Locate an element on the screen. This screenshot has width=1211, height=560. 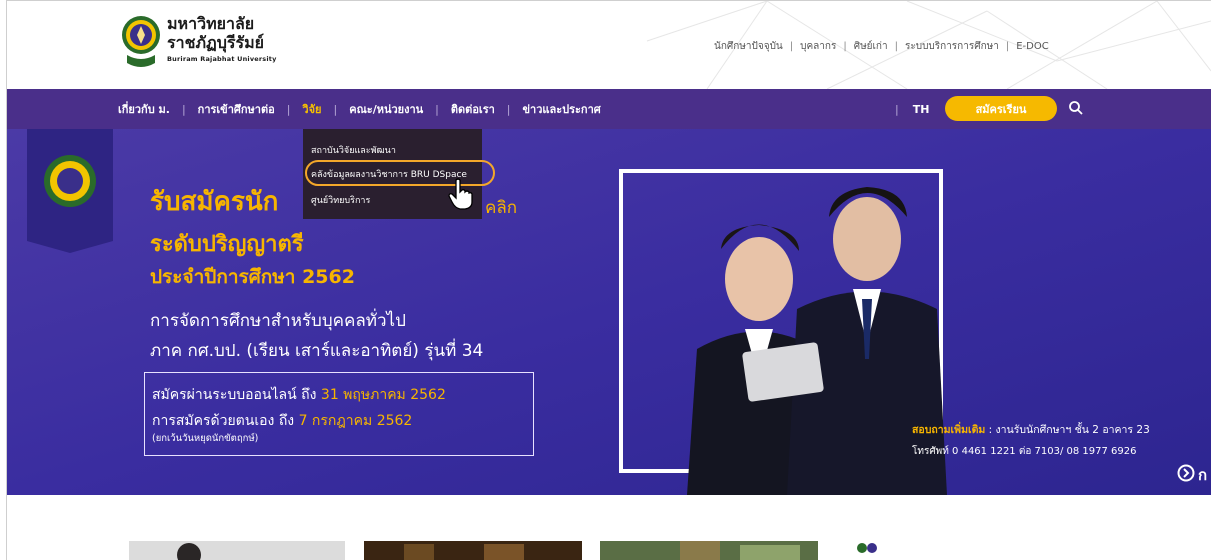
nav-item-about: เกี่ยวกับ ม. is located at coordinates (144, 109).